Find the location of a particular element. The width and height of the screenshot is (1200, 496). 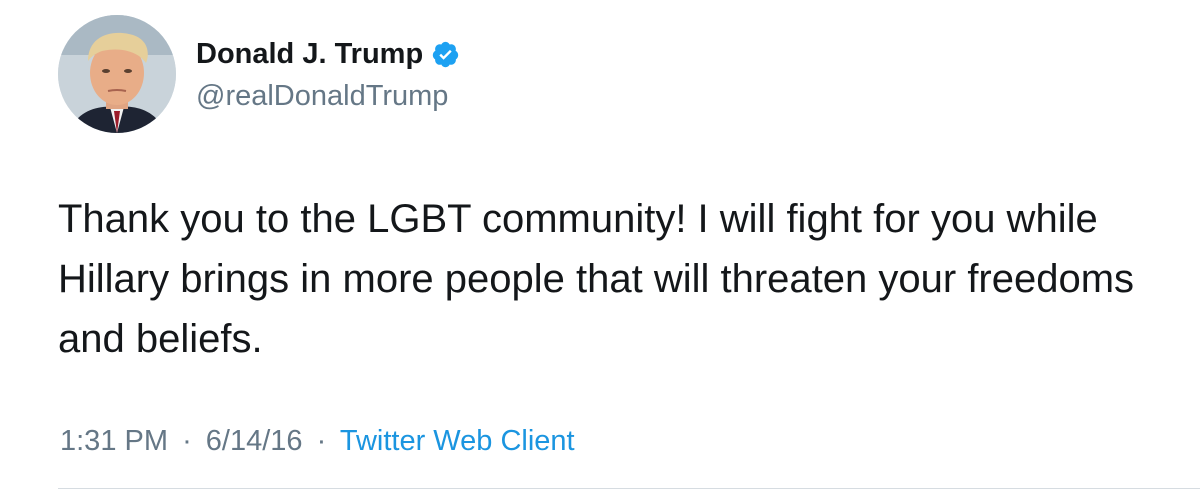

avatar is located at coordinates (117, 74).